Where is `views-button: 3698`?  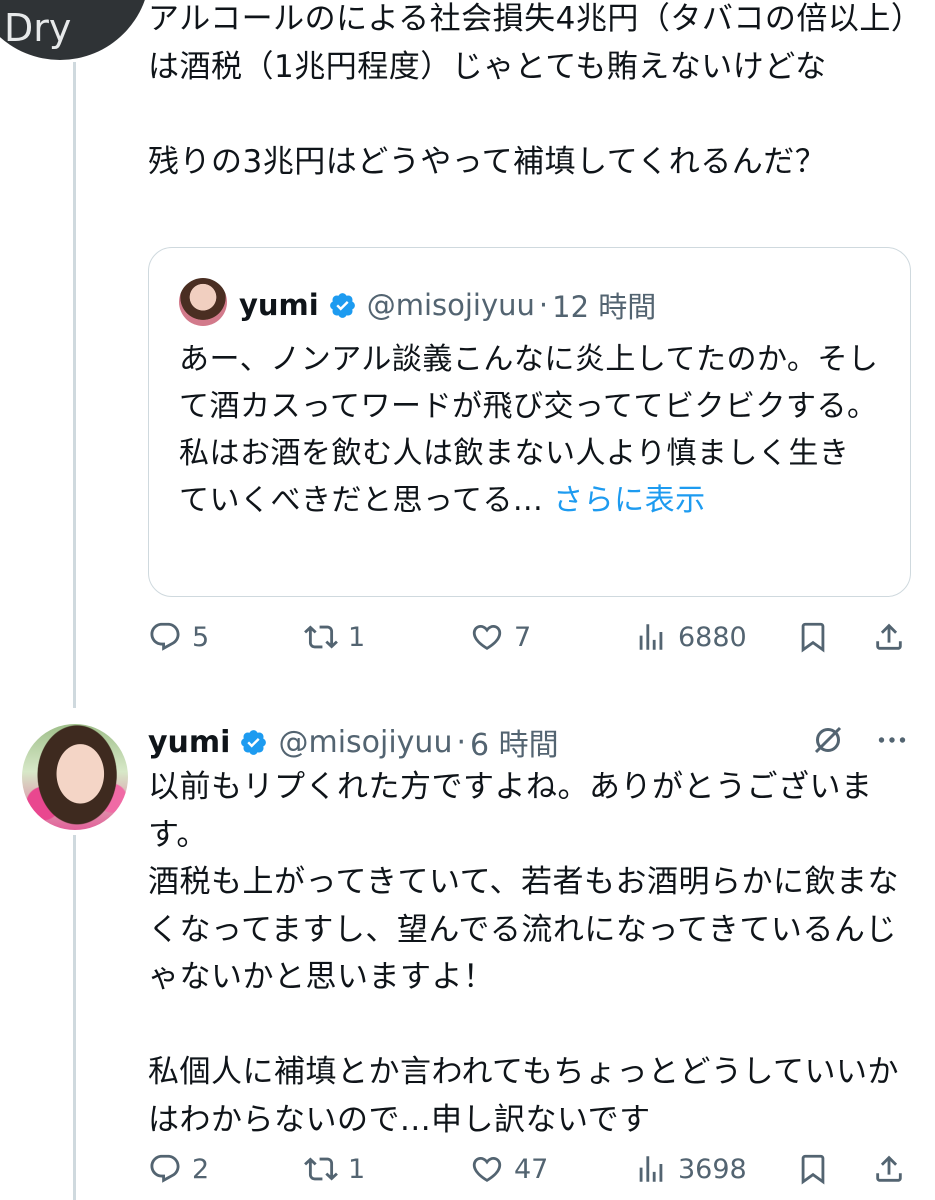
views-button: 3698 is located at coordinates (690, 1169).